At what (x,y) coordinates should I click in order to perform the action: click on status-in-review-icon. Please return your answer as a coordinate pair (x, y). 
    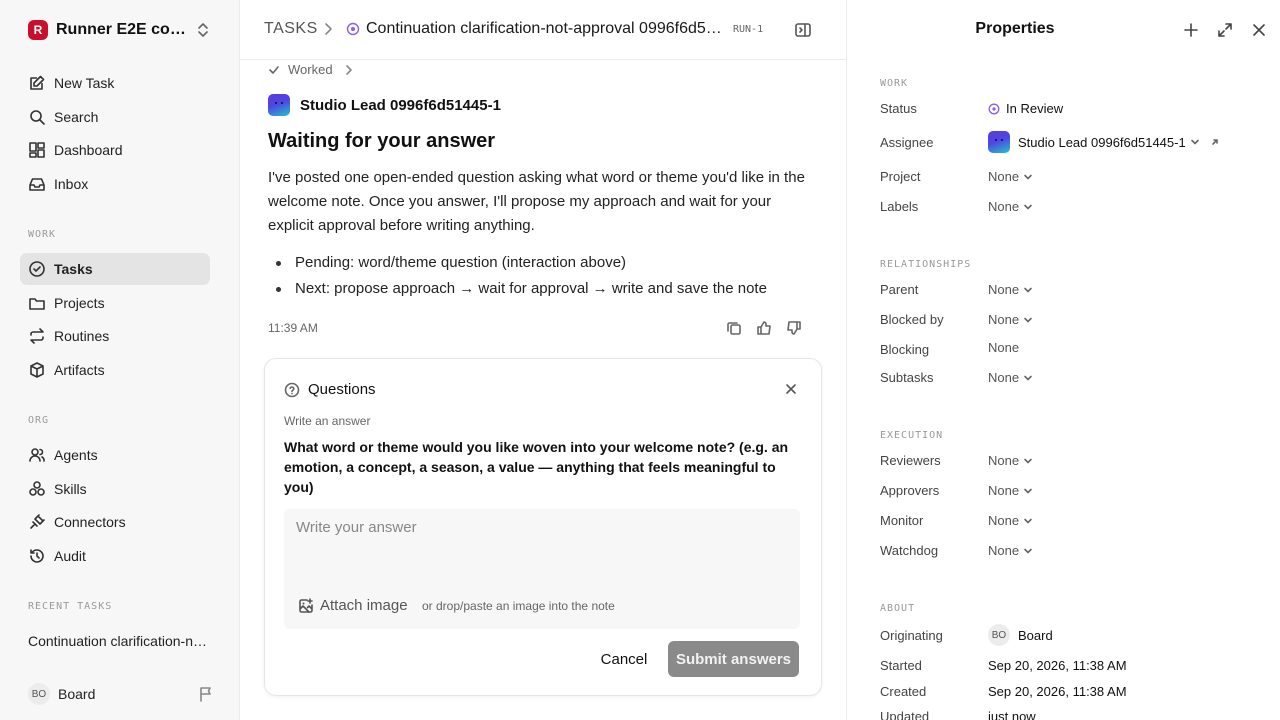
    Looking at the image, I should click on (994, 109).